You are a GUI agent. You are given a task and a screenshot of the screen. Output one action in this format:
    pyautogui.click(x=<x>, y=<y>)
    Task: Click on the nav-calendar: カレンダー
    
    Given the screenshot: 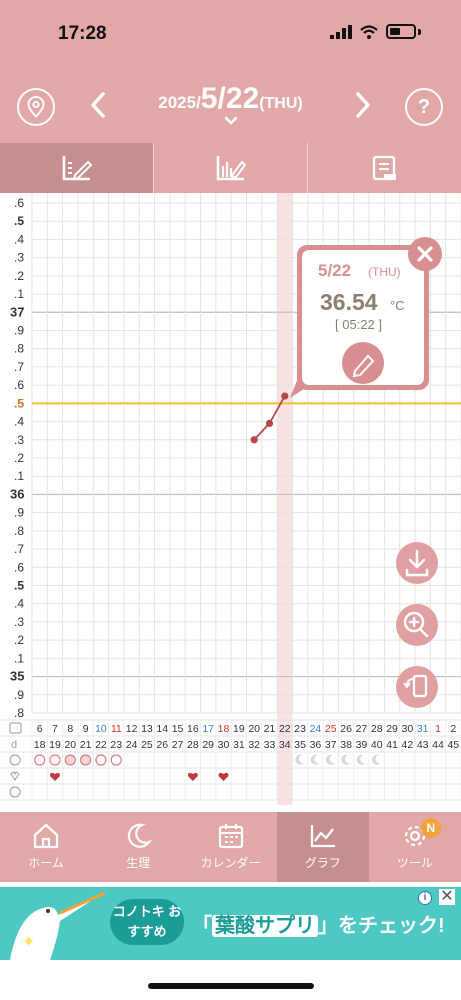 What is the action you would take?
    pyautogui.click(x=230, y=847)
    